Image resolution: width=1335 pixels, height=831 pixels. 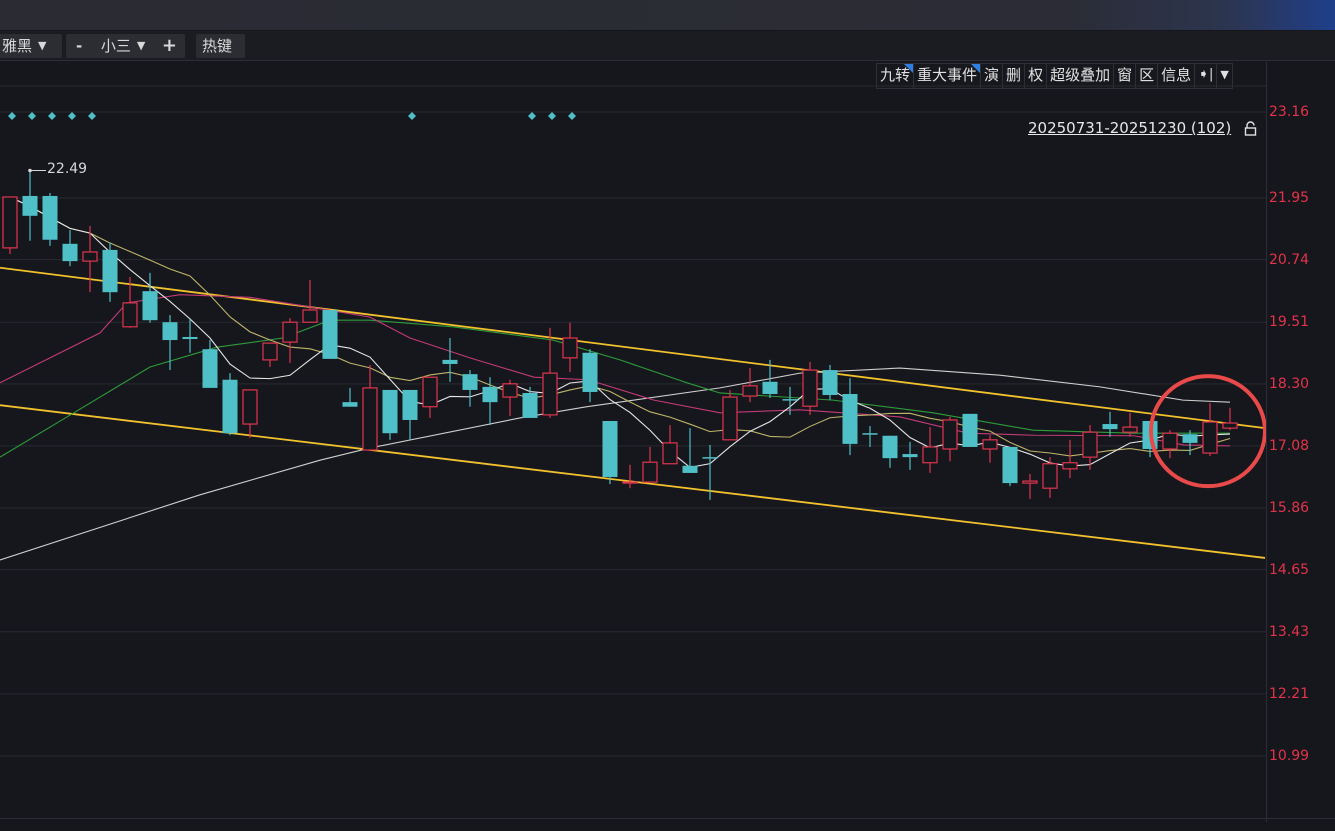 What do you see at coordinates (1289, 112) in the screenshot?
I see `y-tick-label: 23.16` at bounding box center [1289, 112].